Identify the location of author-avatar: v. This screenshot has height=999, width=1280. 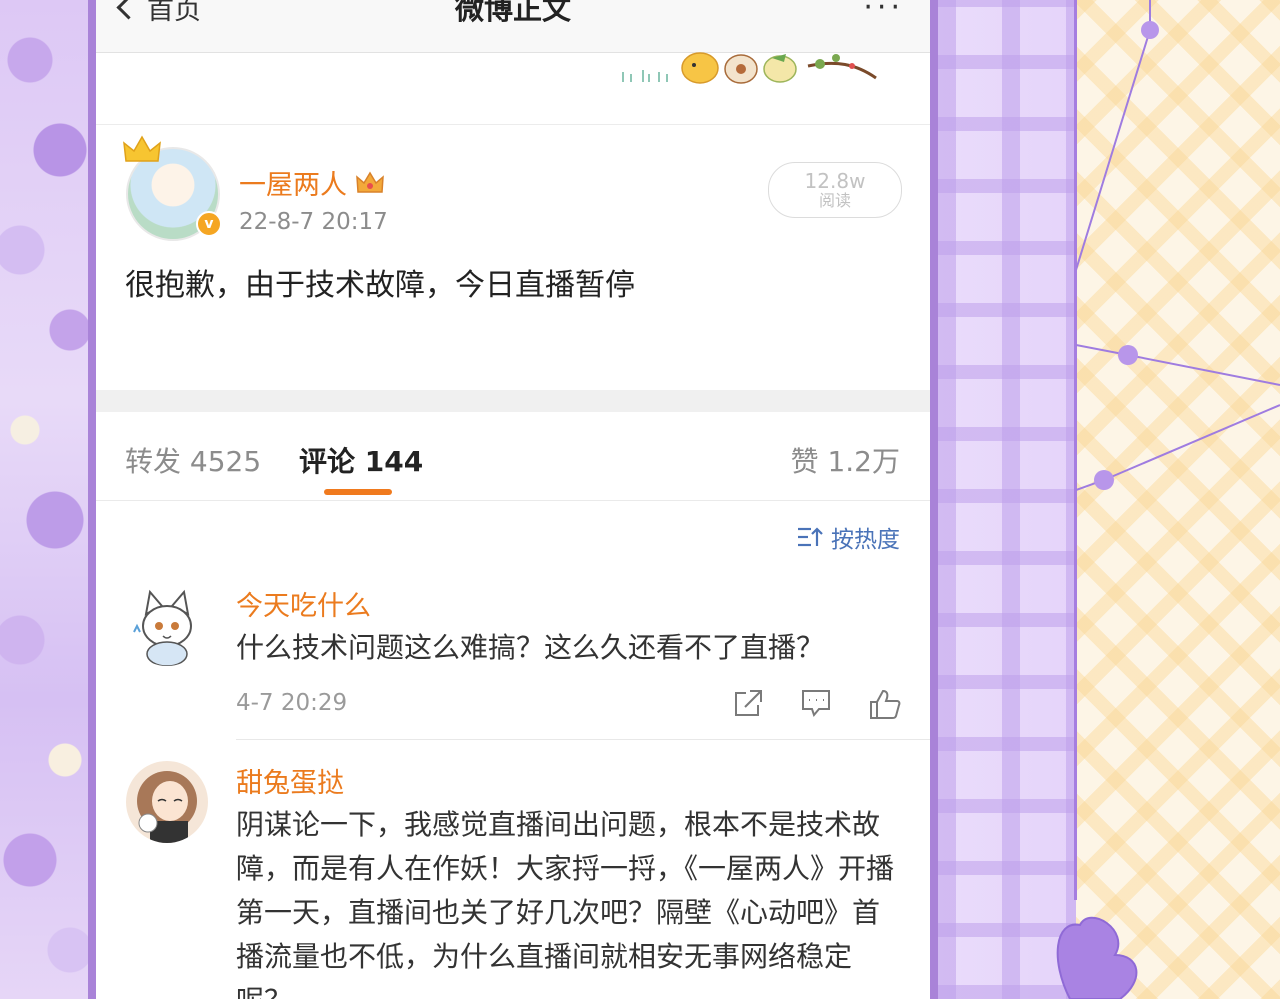
(172, 188).